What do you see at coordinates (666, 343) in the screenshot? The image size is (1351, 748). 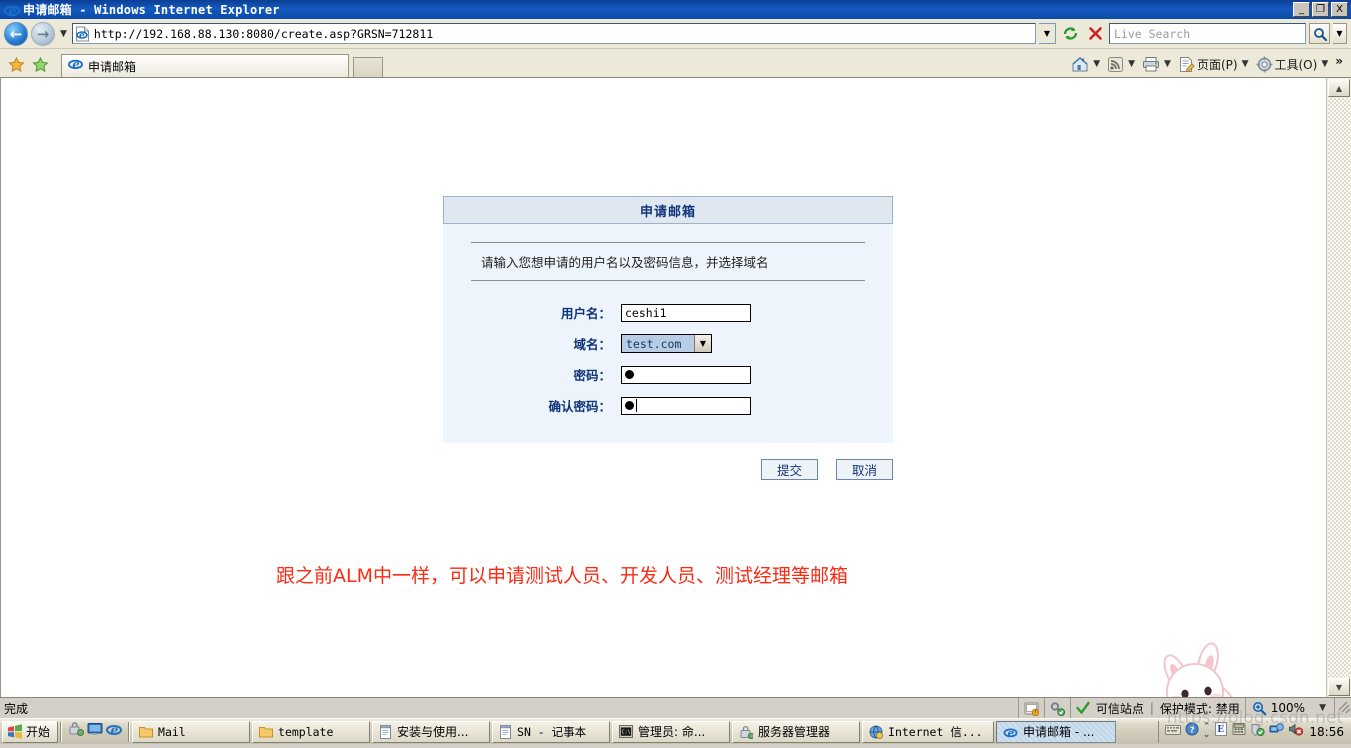 I see `domain-select: test.com ▼` at bounding box center [666, 343].